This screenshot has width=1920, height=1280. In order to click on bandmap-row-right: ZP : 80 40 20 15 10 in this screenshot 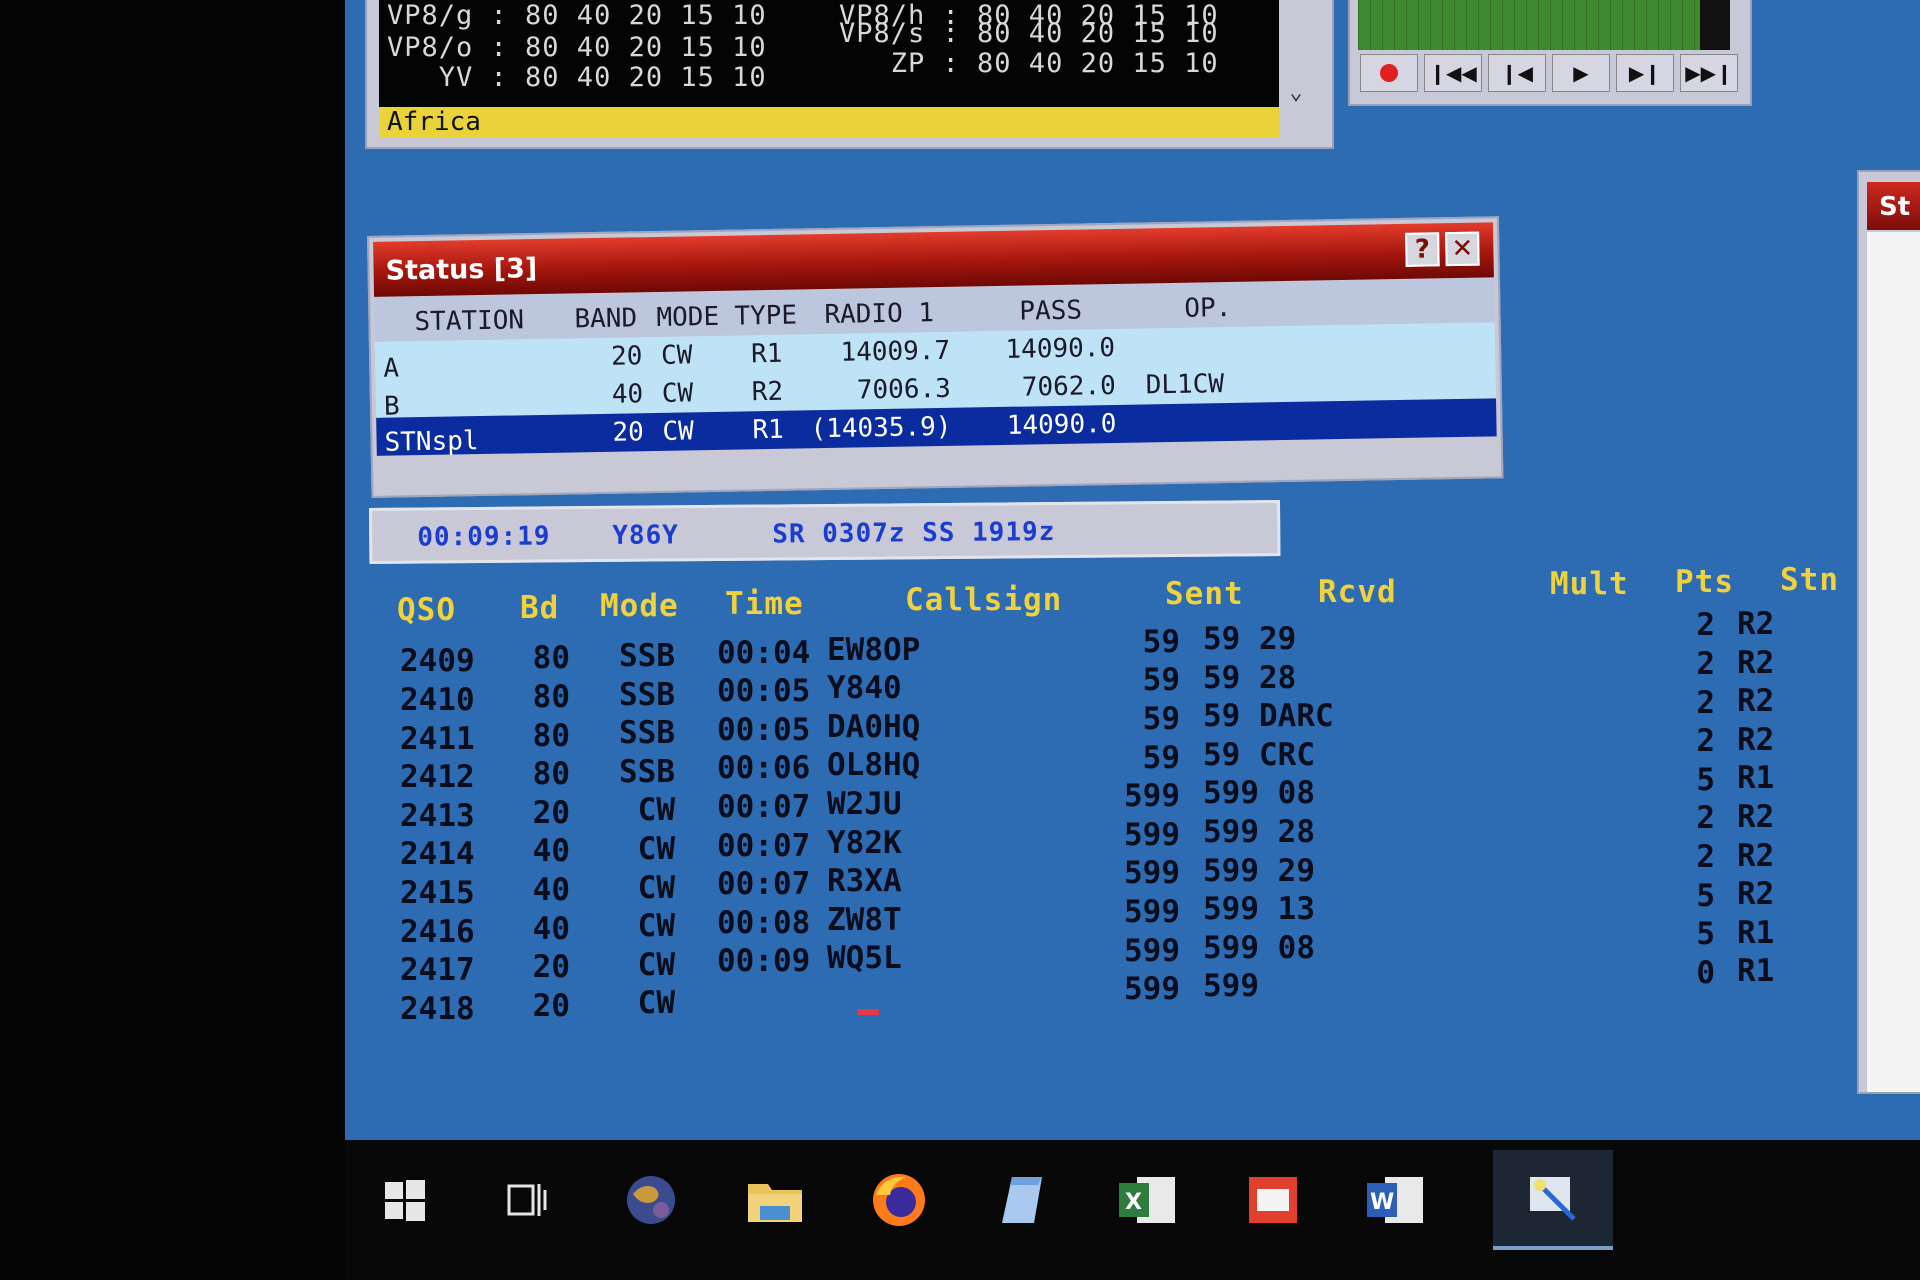, I will do `click(1029, 63)`.